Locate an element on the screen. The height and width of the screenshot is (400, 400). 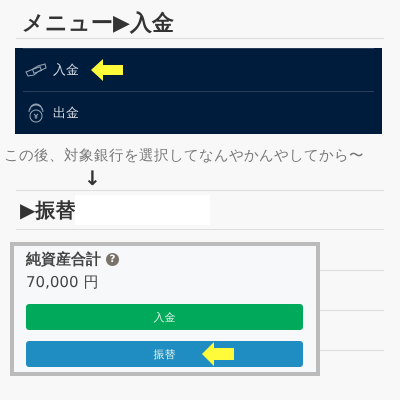
action-button: 振替 is located at coordinates (164, 354).